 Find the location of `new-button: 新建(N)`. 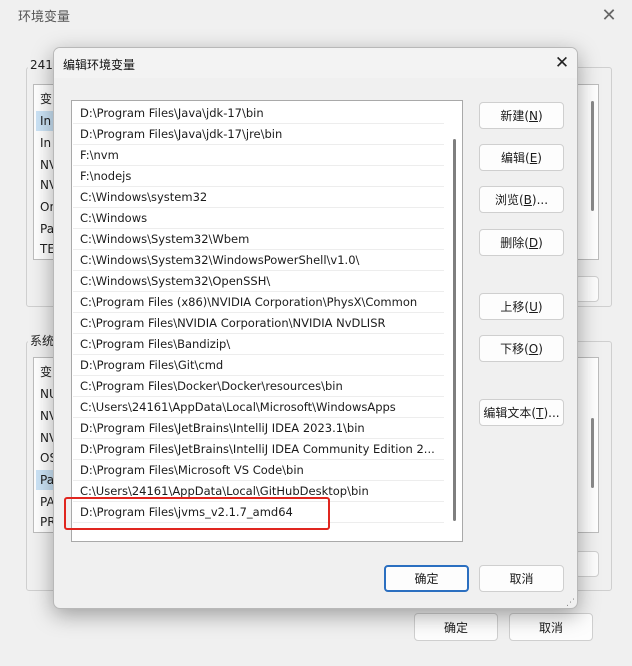

new-button: 新建(N) is located at coordinates (521, 115).